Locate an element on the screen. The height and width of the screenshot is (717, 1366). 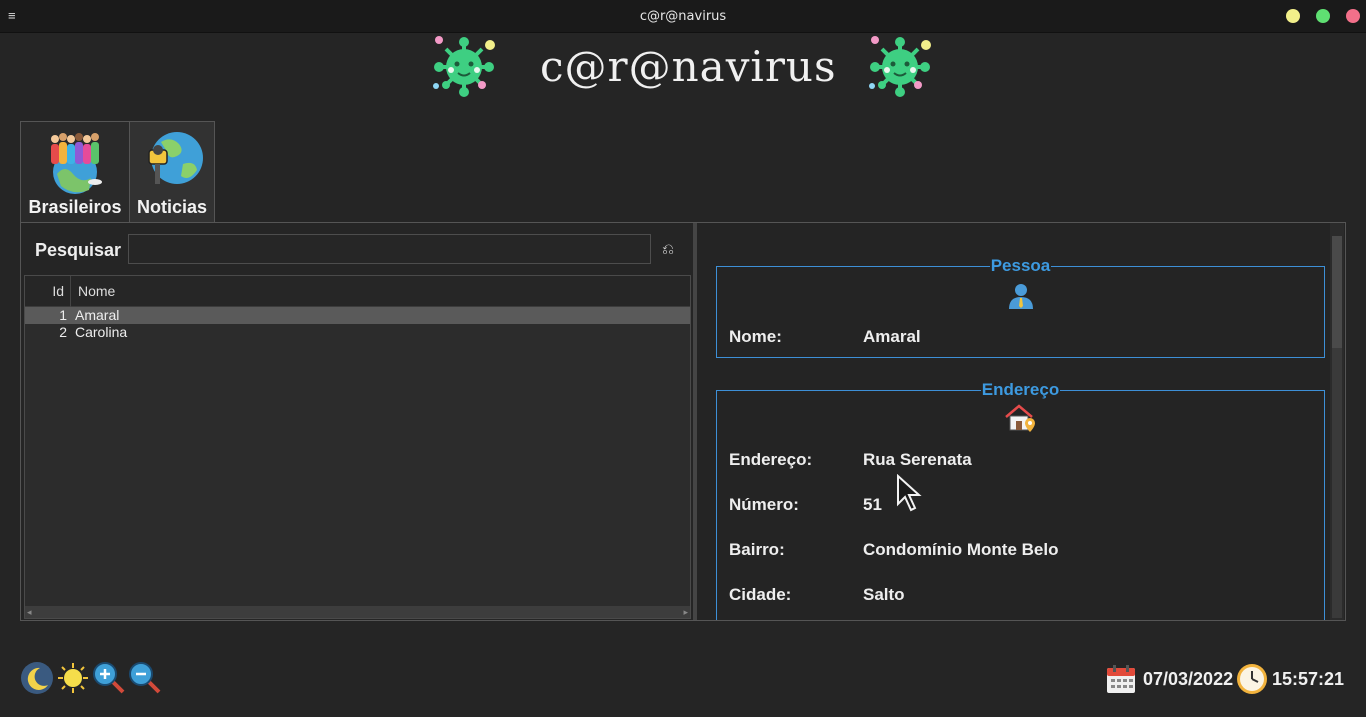
cell-nome: Carolina is located at coordinates (101, 332).